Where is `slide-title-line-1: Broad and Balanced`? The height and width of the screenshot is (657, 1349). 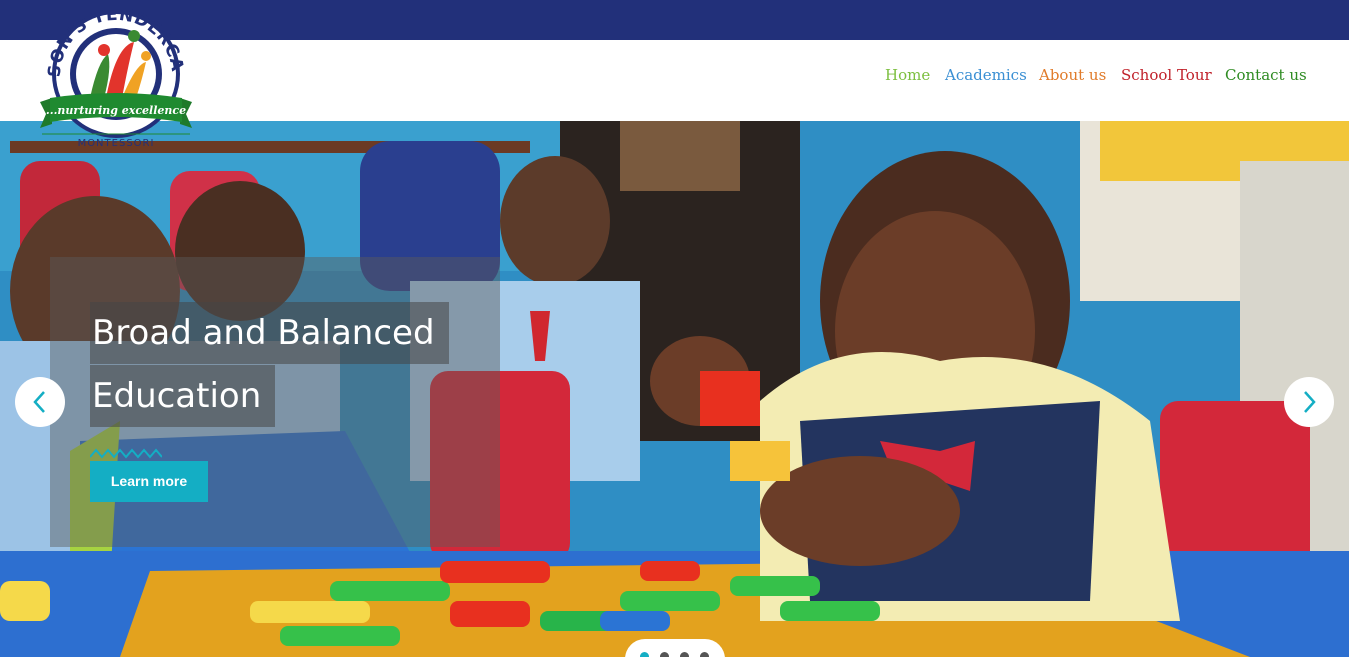 slide-title-line-1: Broad and Balanced is located at coordinates (269, 333).